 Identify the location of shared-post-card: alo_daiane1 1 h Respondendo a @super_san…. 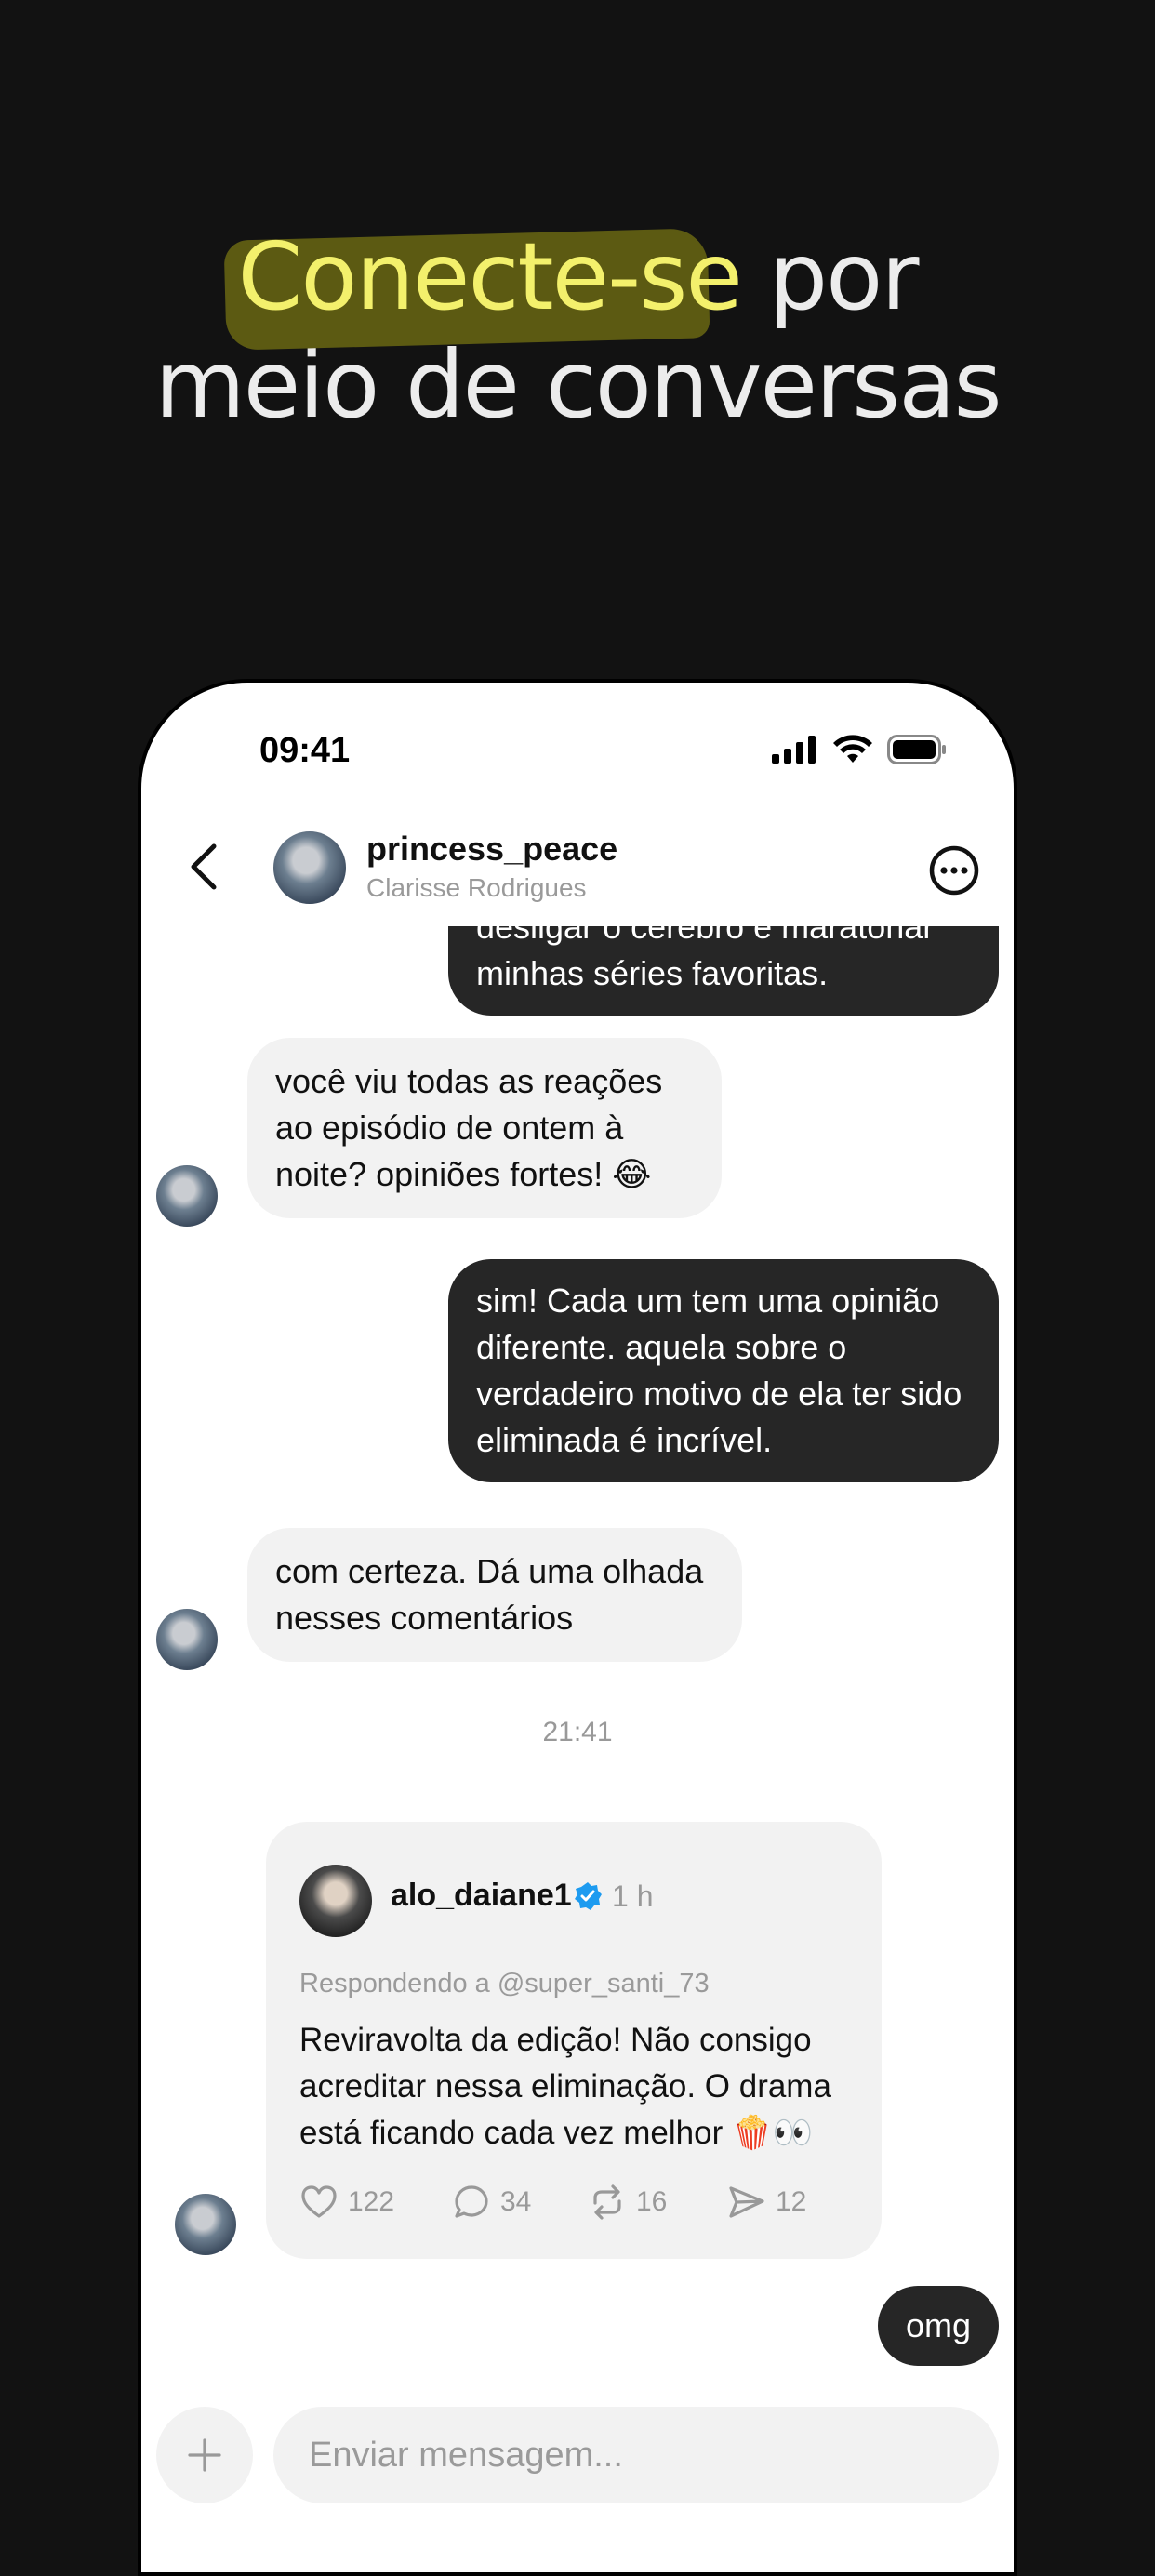
(574, 2040).